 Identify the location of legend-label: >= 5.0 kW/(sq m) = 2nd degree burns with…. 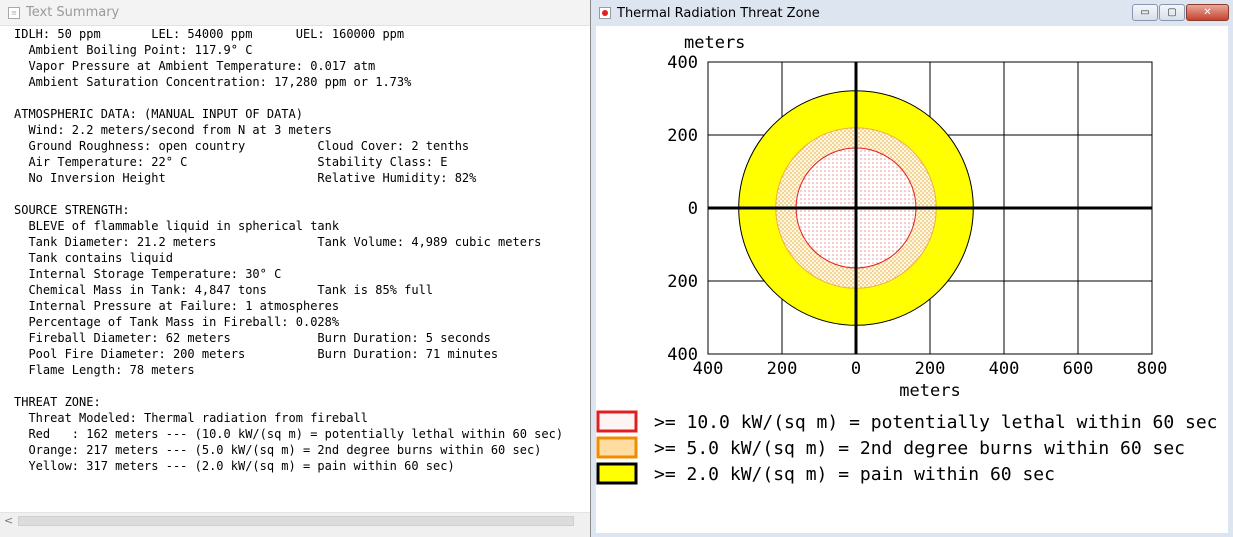
(919, 448).